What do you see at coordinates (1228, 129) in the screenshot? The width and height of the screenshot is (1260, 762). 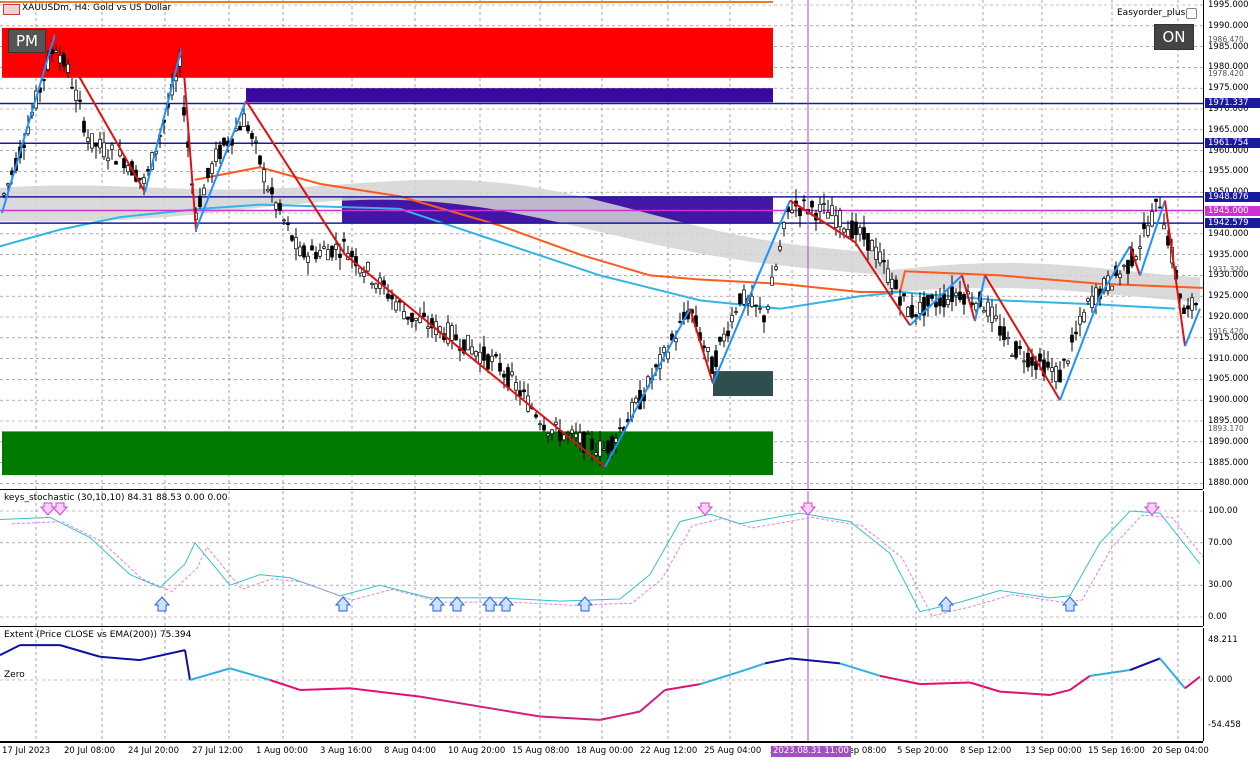 I see `price-axis-label: 1965.000` at bounding box center [1228, 129].